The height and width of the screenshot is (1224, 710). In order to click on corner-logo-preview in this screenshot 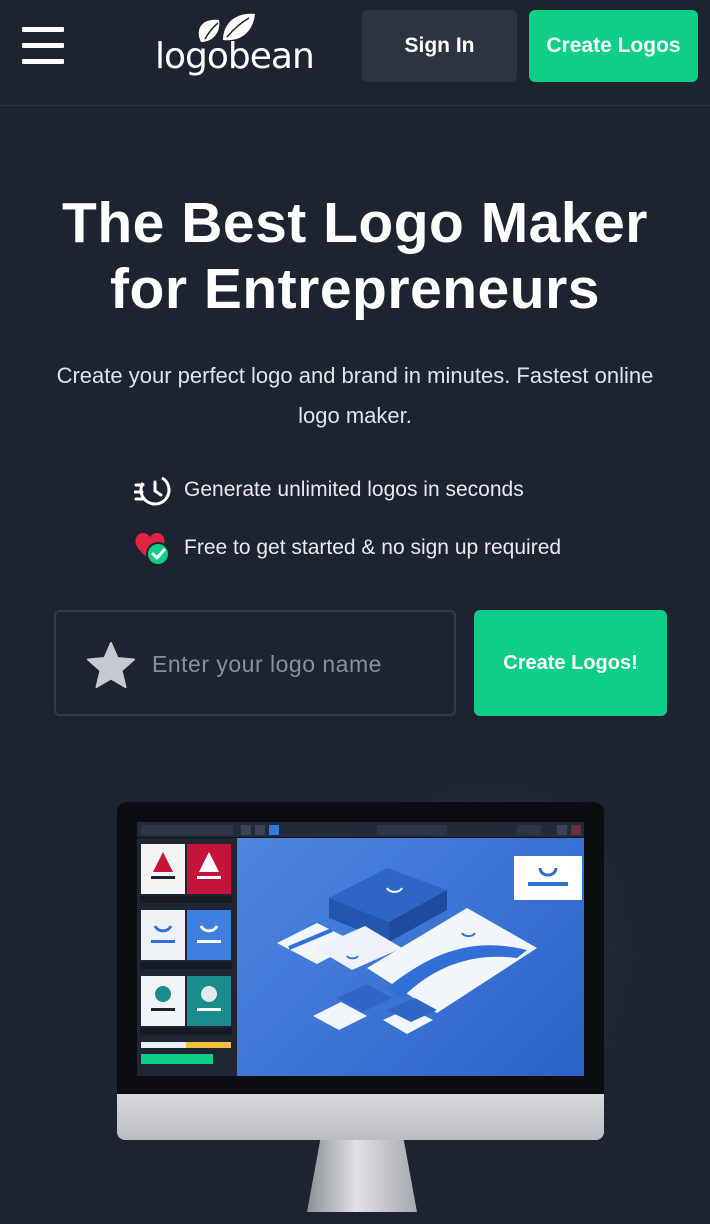, I will do `click(548, 878)`.